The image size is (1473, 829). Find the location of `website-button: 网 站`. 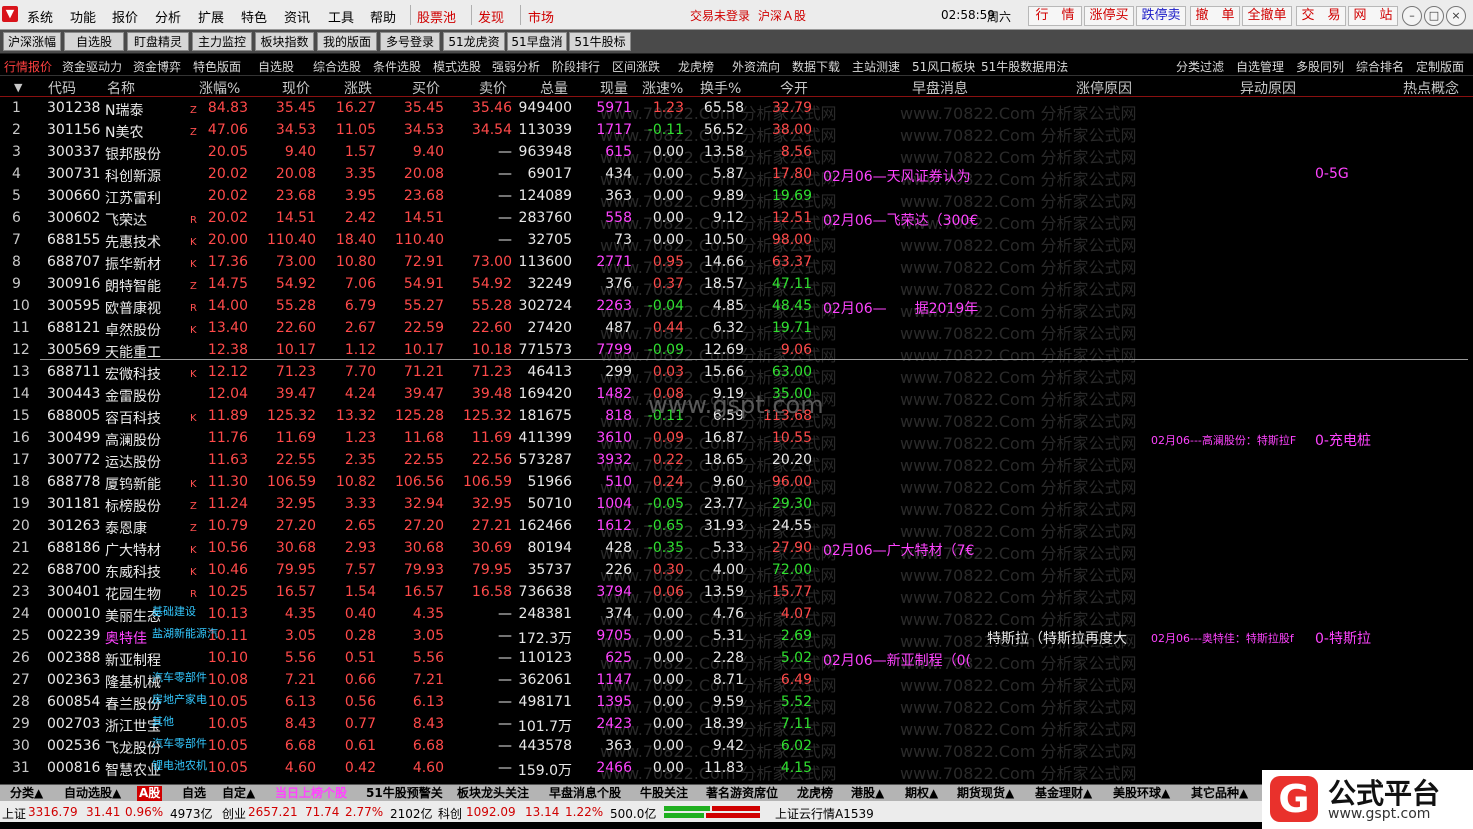

website-button: 网 站 is located at coordinates (1373, 16).